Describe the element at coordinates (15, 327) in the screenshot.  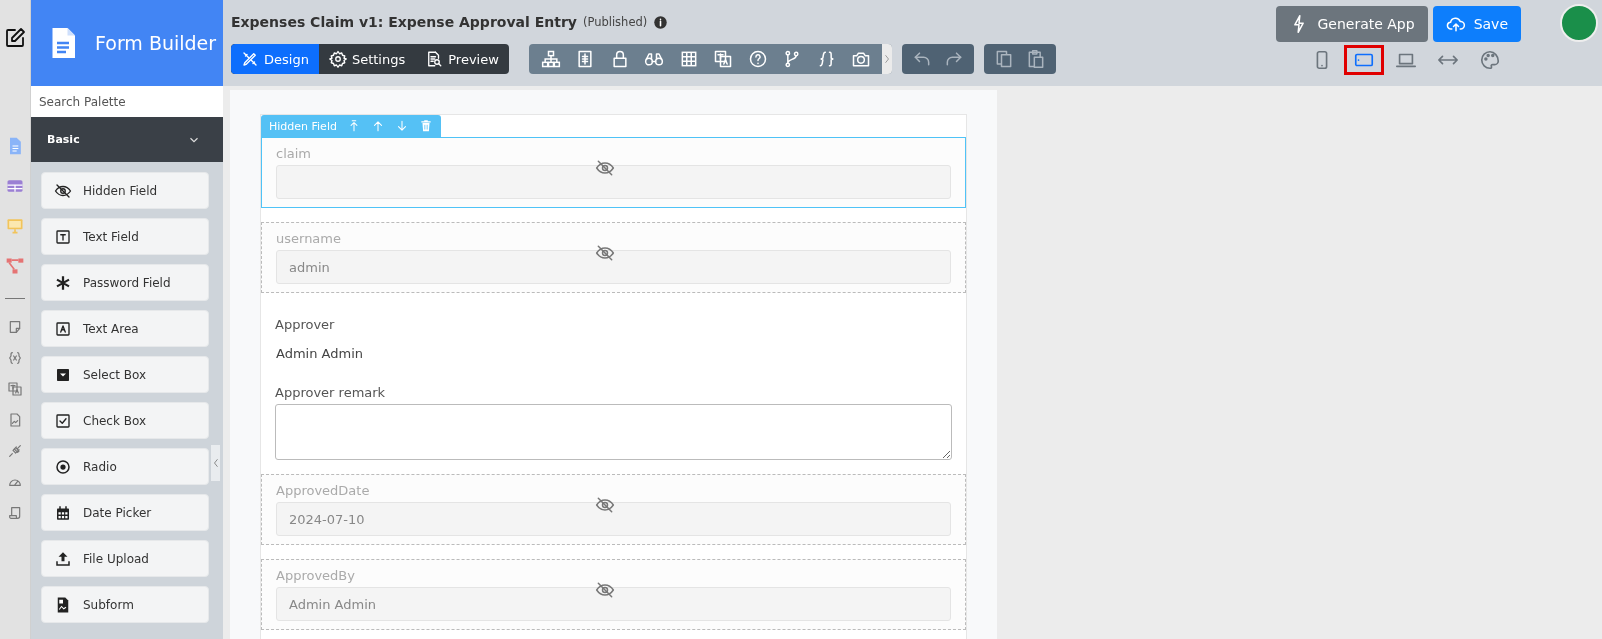
I see `note-icon` at that location.